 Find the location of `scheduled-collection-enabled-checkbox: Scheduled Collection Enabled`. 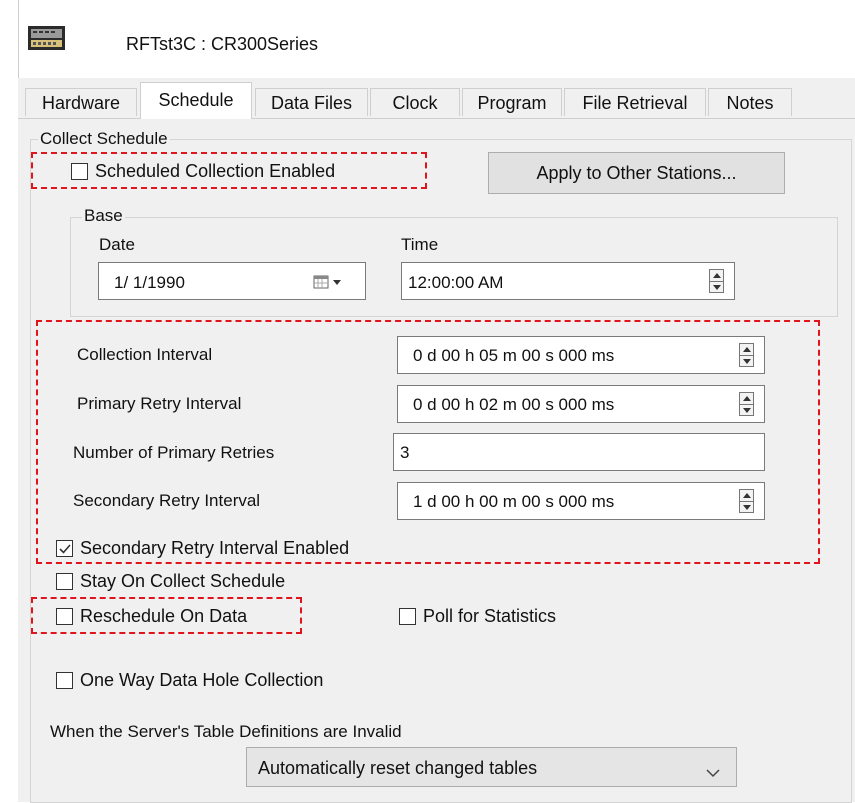

scheduled-collection-enabled-checkbox: Scheduled Collection Enabled is located at coordinates (203, 171).